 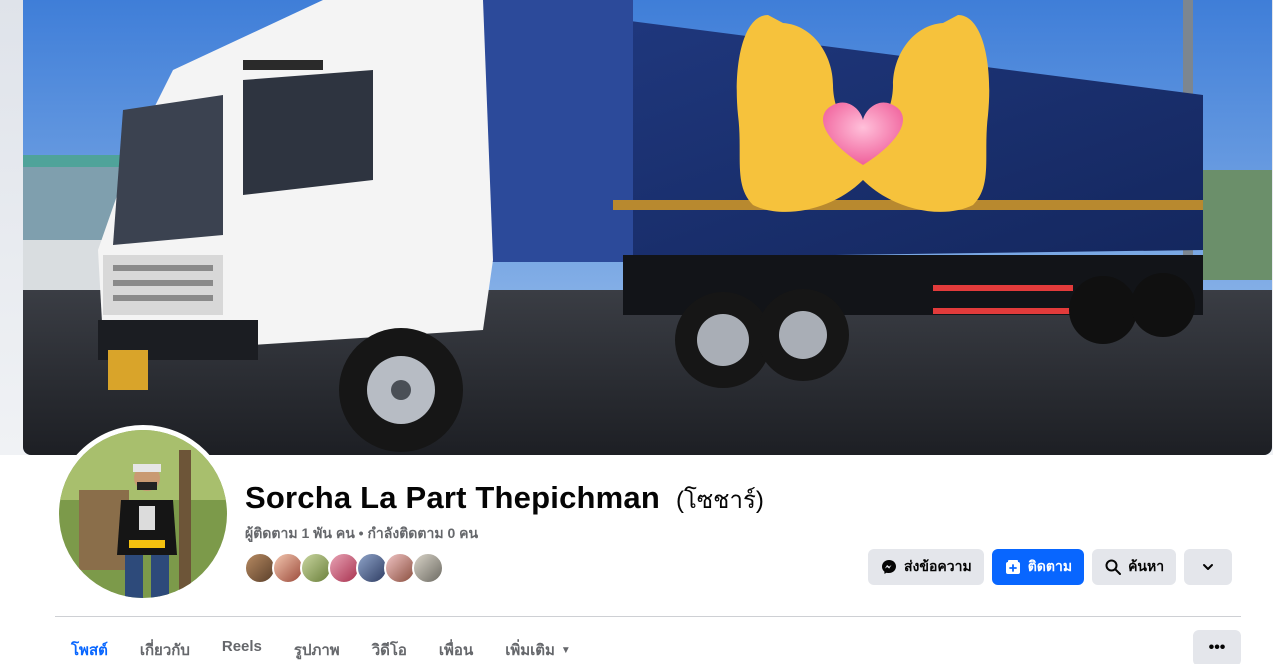 What do you see at coordinates (1146, 566) in the screenshot?
I see `search-button-label: ค้นหา` at bounding box center [1146, 566].